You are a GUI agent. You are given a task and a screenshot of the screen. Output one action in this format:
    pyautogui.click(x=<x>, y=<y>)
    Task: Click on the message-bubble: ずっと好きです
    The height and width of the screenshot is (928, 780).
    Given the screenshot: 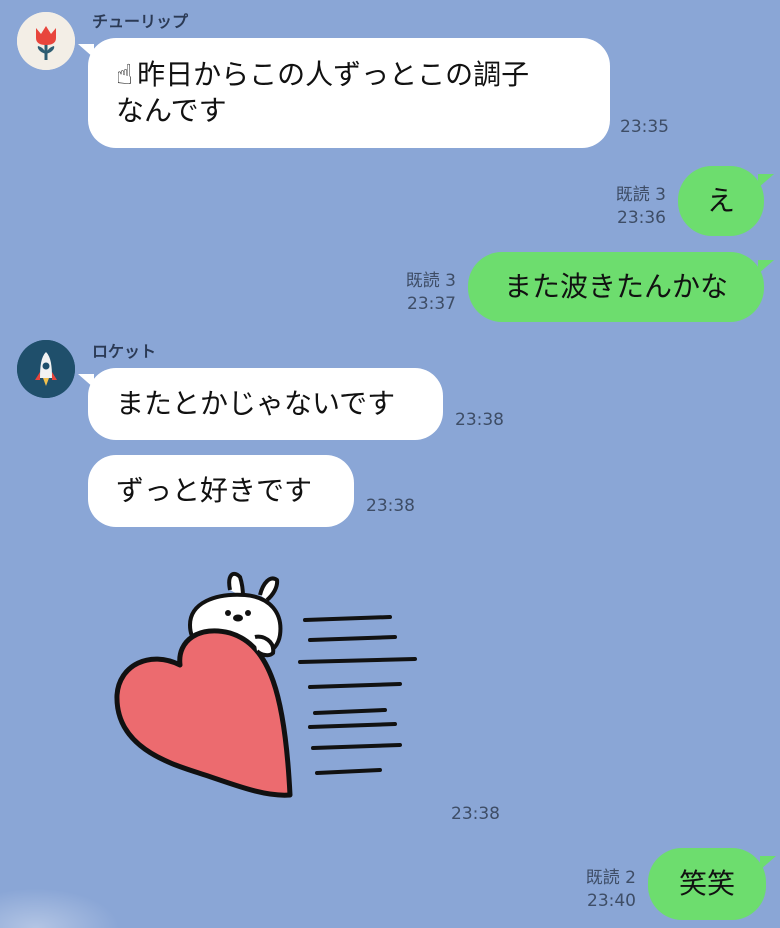 What is the action you would take?
    pyautogui.click(x=221, y=491)
    